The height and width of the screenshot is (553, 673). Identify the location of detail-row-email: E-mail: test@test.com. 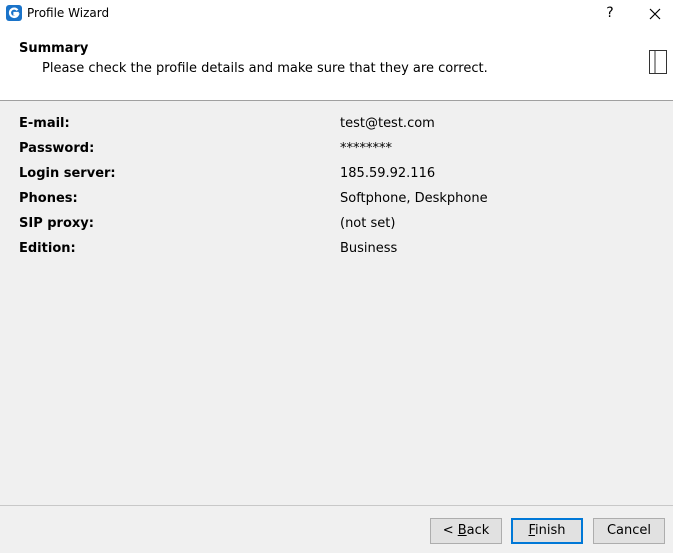
(339, 128).